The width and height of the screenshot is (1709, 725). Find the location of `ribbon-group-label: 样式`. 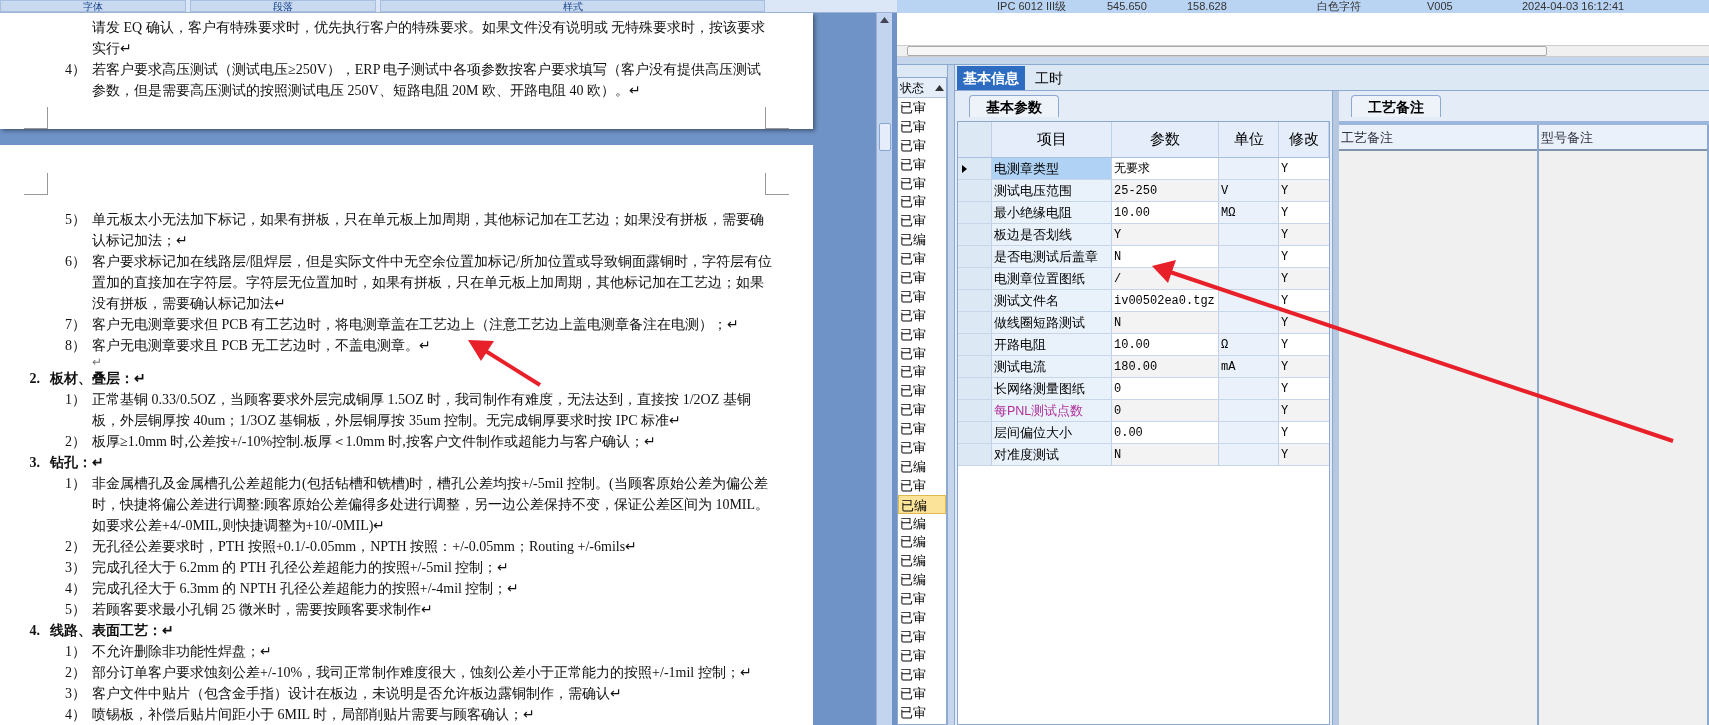

ribbon-group-label: 样式 is located at coordinates (572, 6).